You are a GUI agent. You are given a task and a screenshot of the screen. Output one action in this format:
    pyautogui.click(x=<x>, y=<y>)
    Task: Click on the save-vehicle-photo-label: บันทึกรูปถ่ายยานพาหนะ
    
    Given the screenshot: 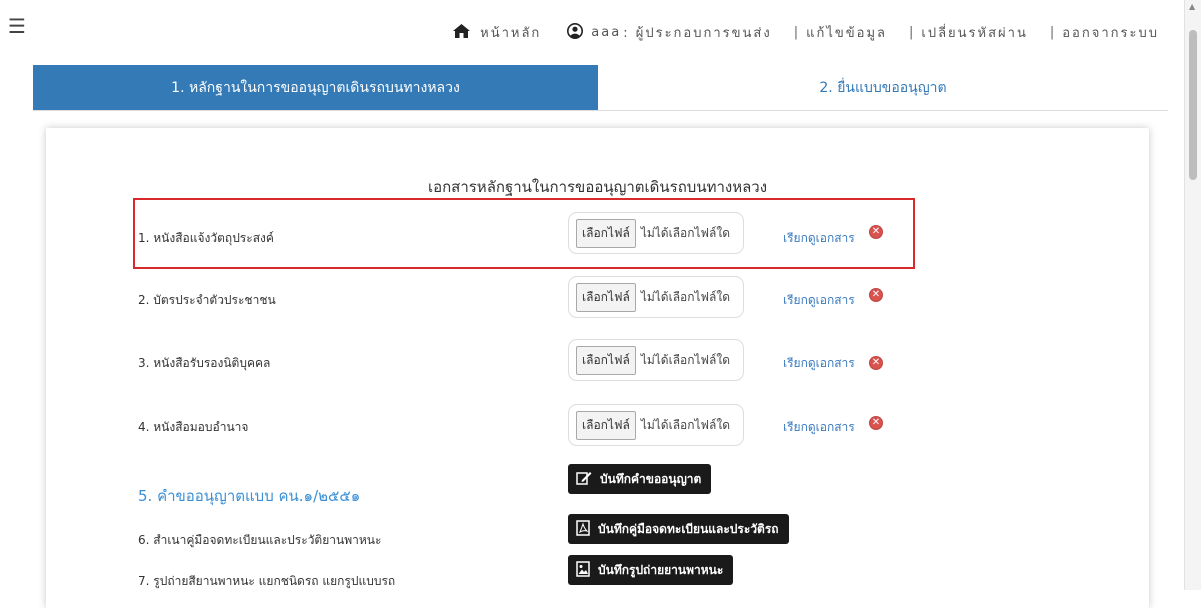 What is the action you would take?
    pyautogui.click(x=661, y=569)
    